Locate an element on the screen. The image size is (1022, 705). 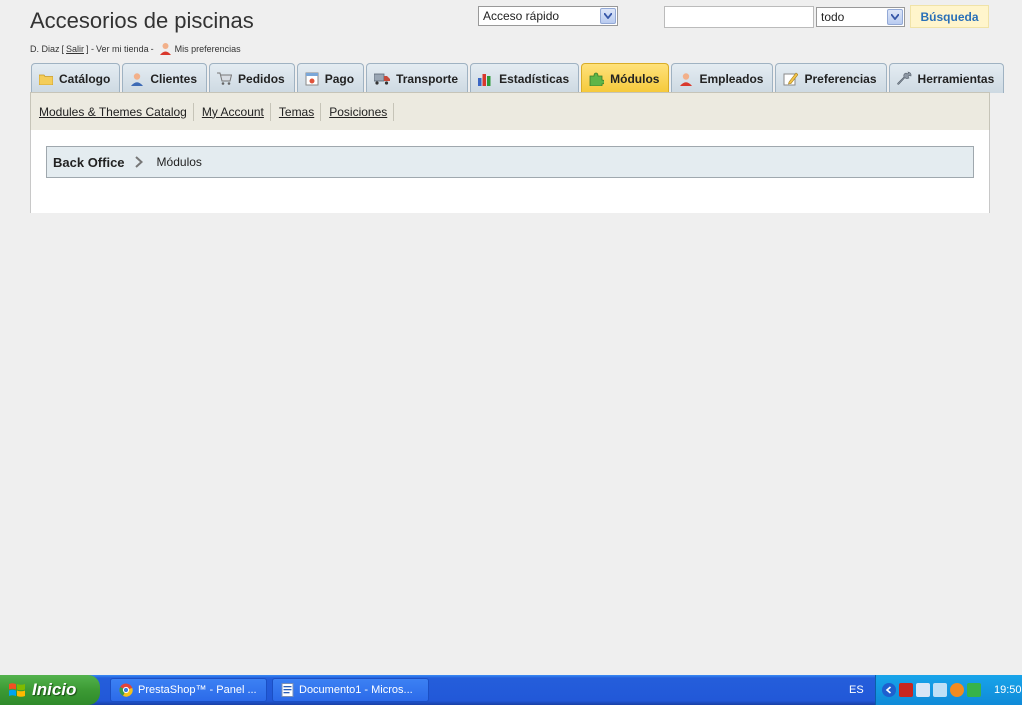
puzzle-icon is located at coordinates (597, 79).